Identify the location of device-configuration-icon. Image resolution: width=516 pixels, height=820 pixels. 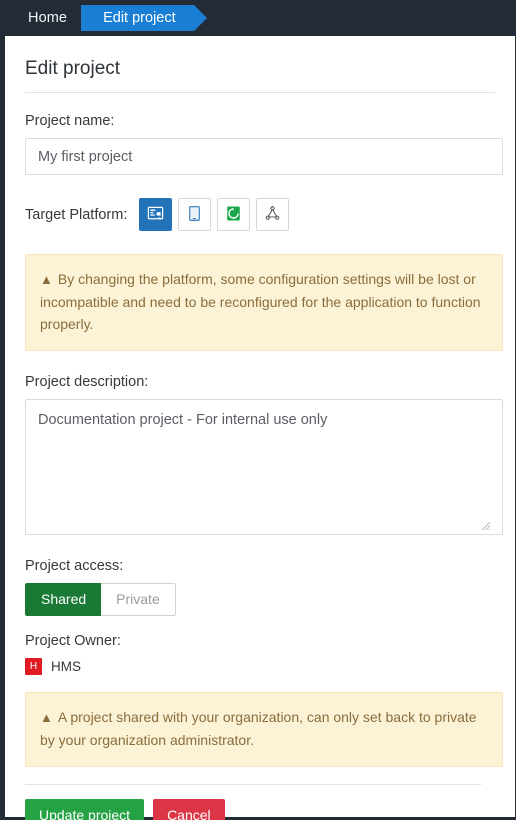
(155, 215).